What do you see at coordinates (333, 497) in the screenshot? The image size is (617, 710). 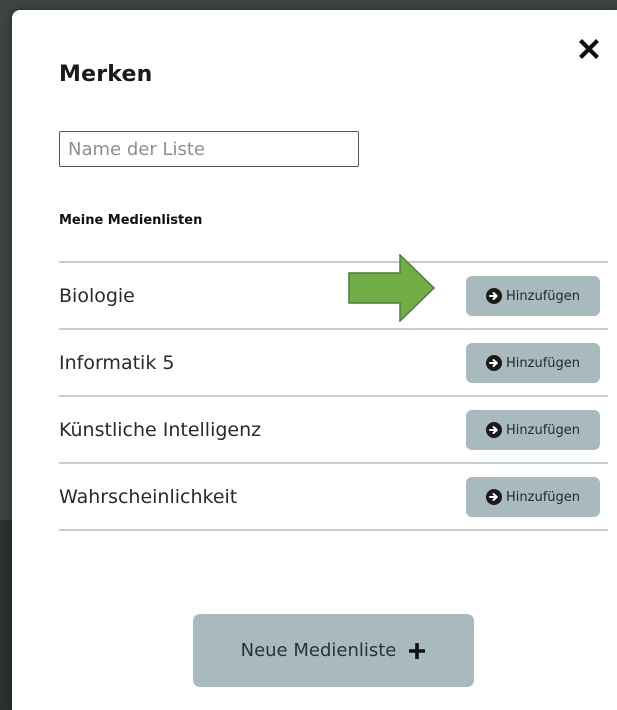 I see `list-item: Wahrscheinlichkeit Hinzufügen` at bounding box center [333, 497].